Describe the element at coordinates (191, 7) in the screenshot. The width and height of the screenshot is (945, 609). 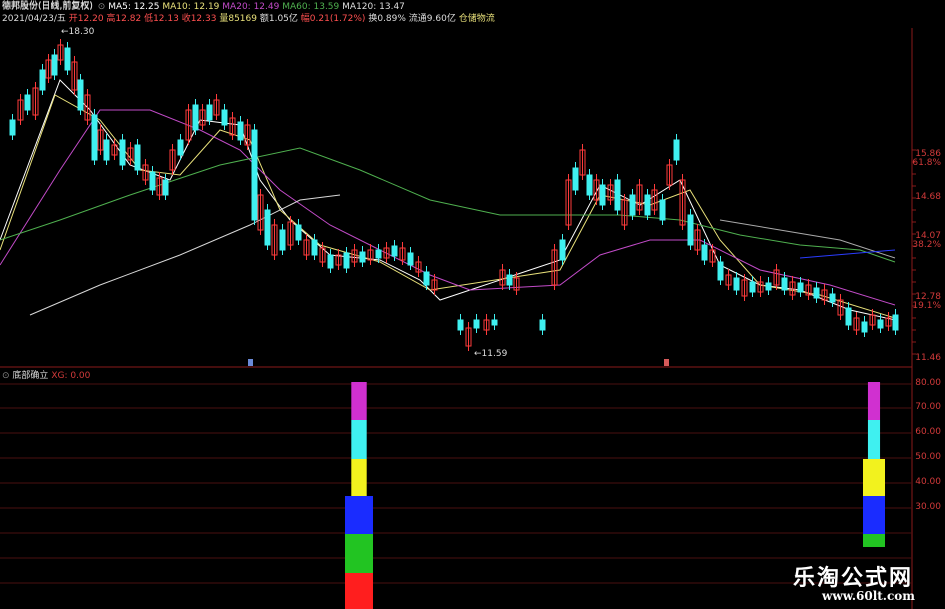
I see `ma10-value: MA10: 12.19` at that location.